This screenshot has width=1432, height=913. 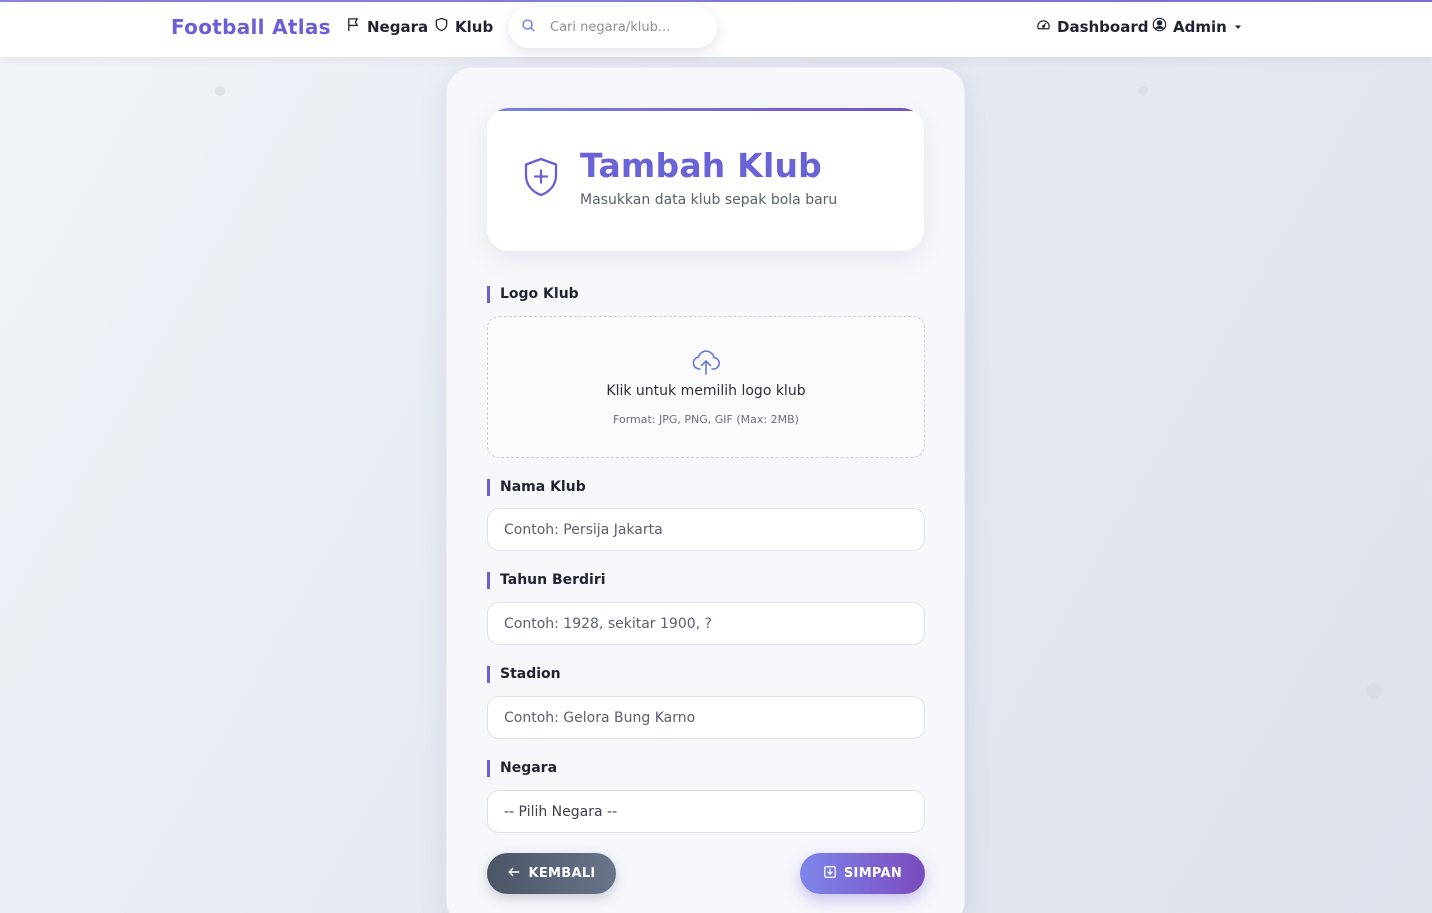 I want to click on arrow-left-icon, so click(x=514, y=874).